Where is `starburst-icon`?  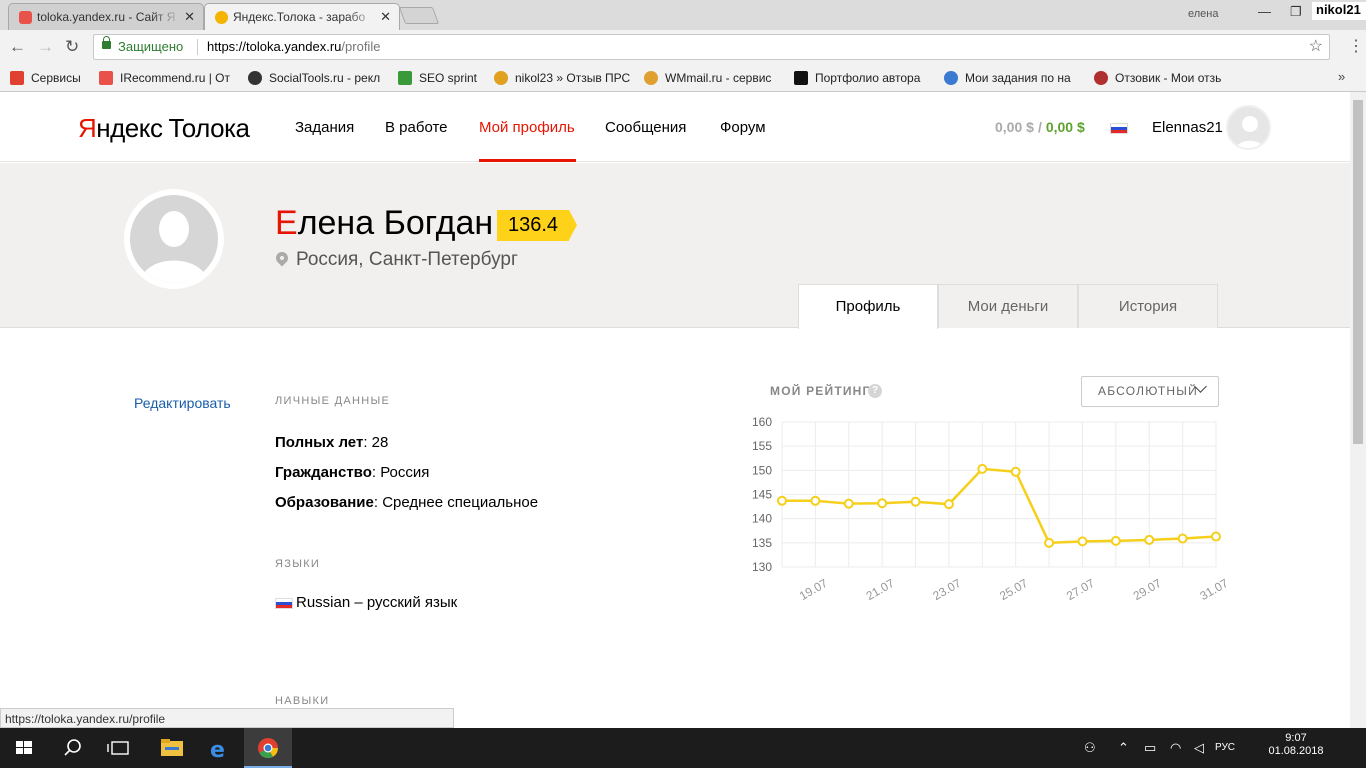 starburst-icon is located at coordinates (501, 78).